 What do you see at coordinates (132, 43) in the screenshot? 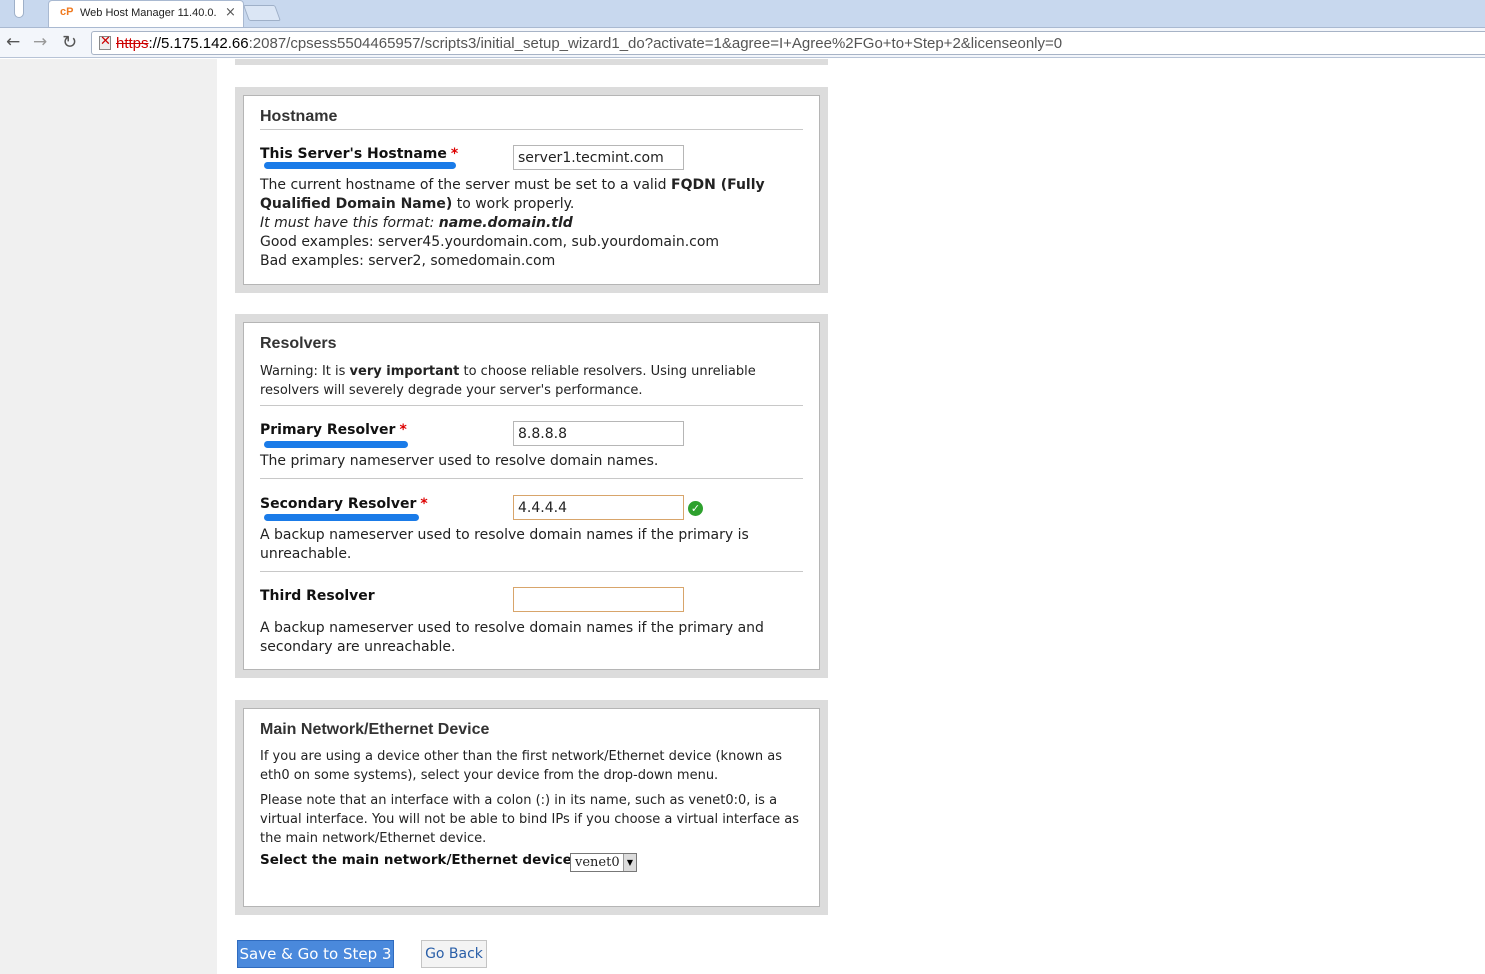
I see `url-protocol: https` at bounding box center [132, 43].